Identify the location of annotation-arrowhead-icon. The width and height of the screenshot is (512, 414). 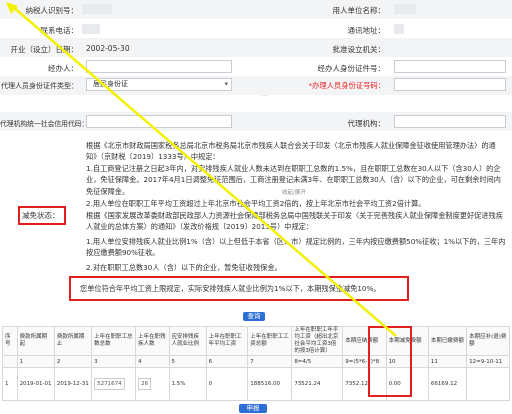
(12, 8).